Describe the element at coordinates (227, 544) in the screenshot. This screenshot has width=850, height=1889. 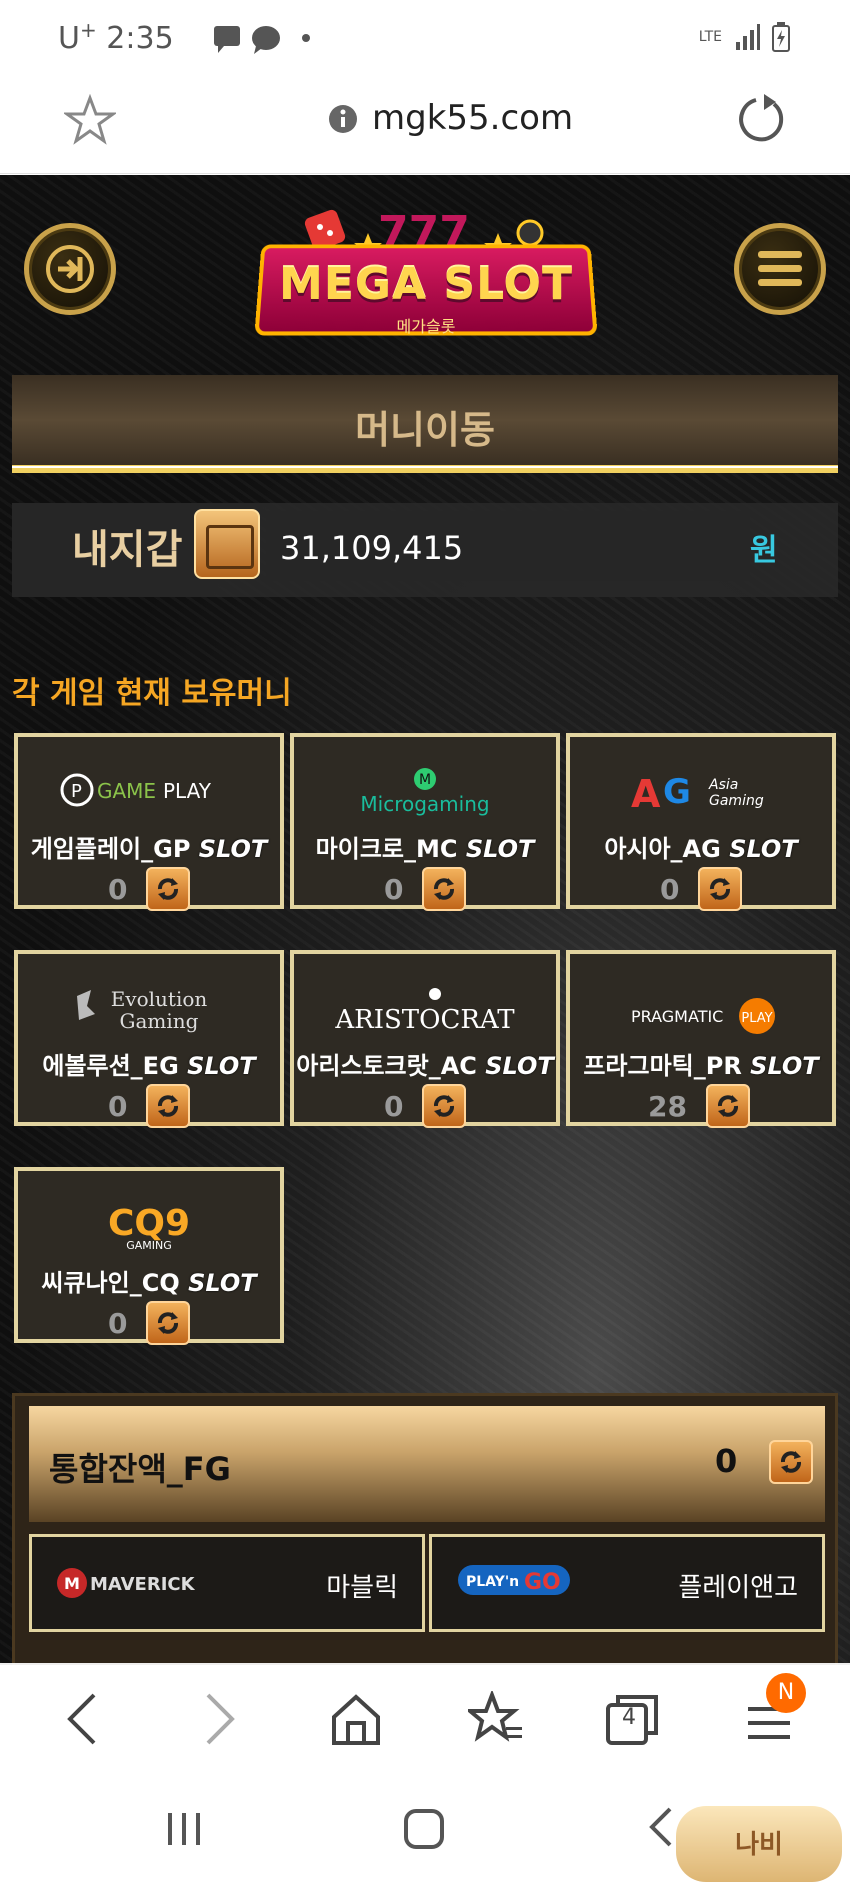
I see `safe-icon` at that location.